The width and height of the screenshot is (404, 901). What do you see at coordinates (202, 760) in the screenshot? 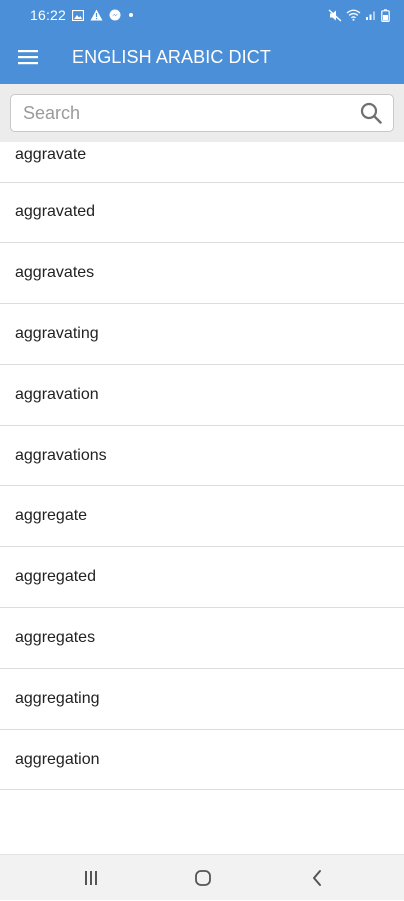
I see `list-item: aggregation` at bounding box center [202, 760].